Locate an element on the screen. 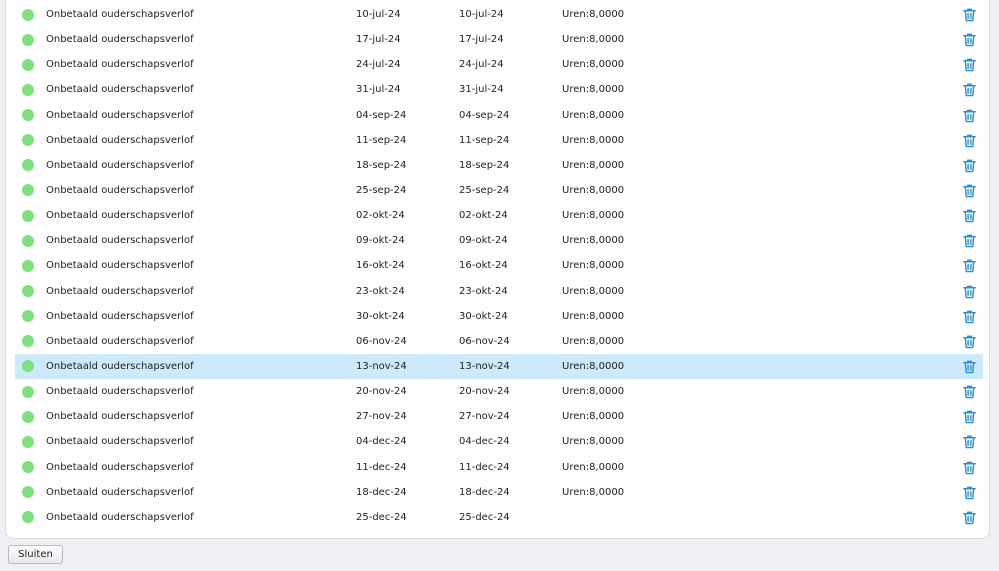 The image size is (999, 571). start-date: 02-okt-24 is located at coordinates (380, 216).